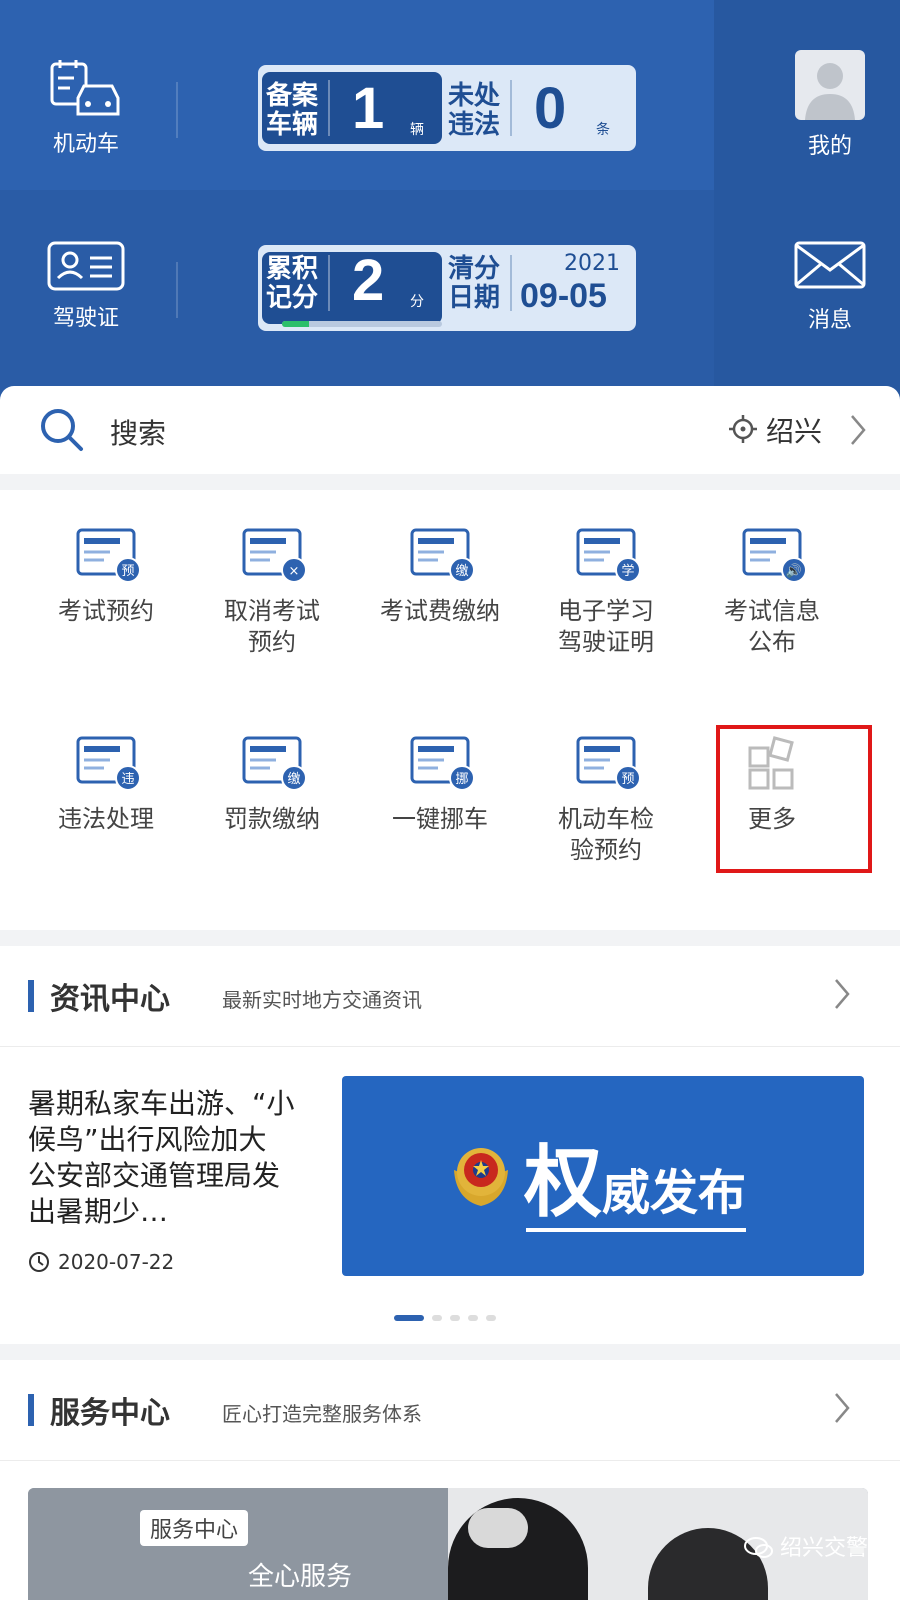 This screenshot has height=1600, width=900. Describe the element at coordinates (417, 302) in the screenshot. I see `points-unit: 分` at that location.